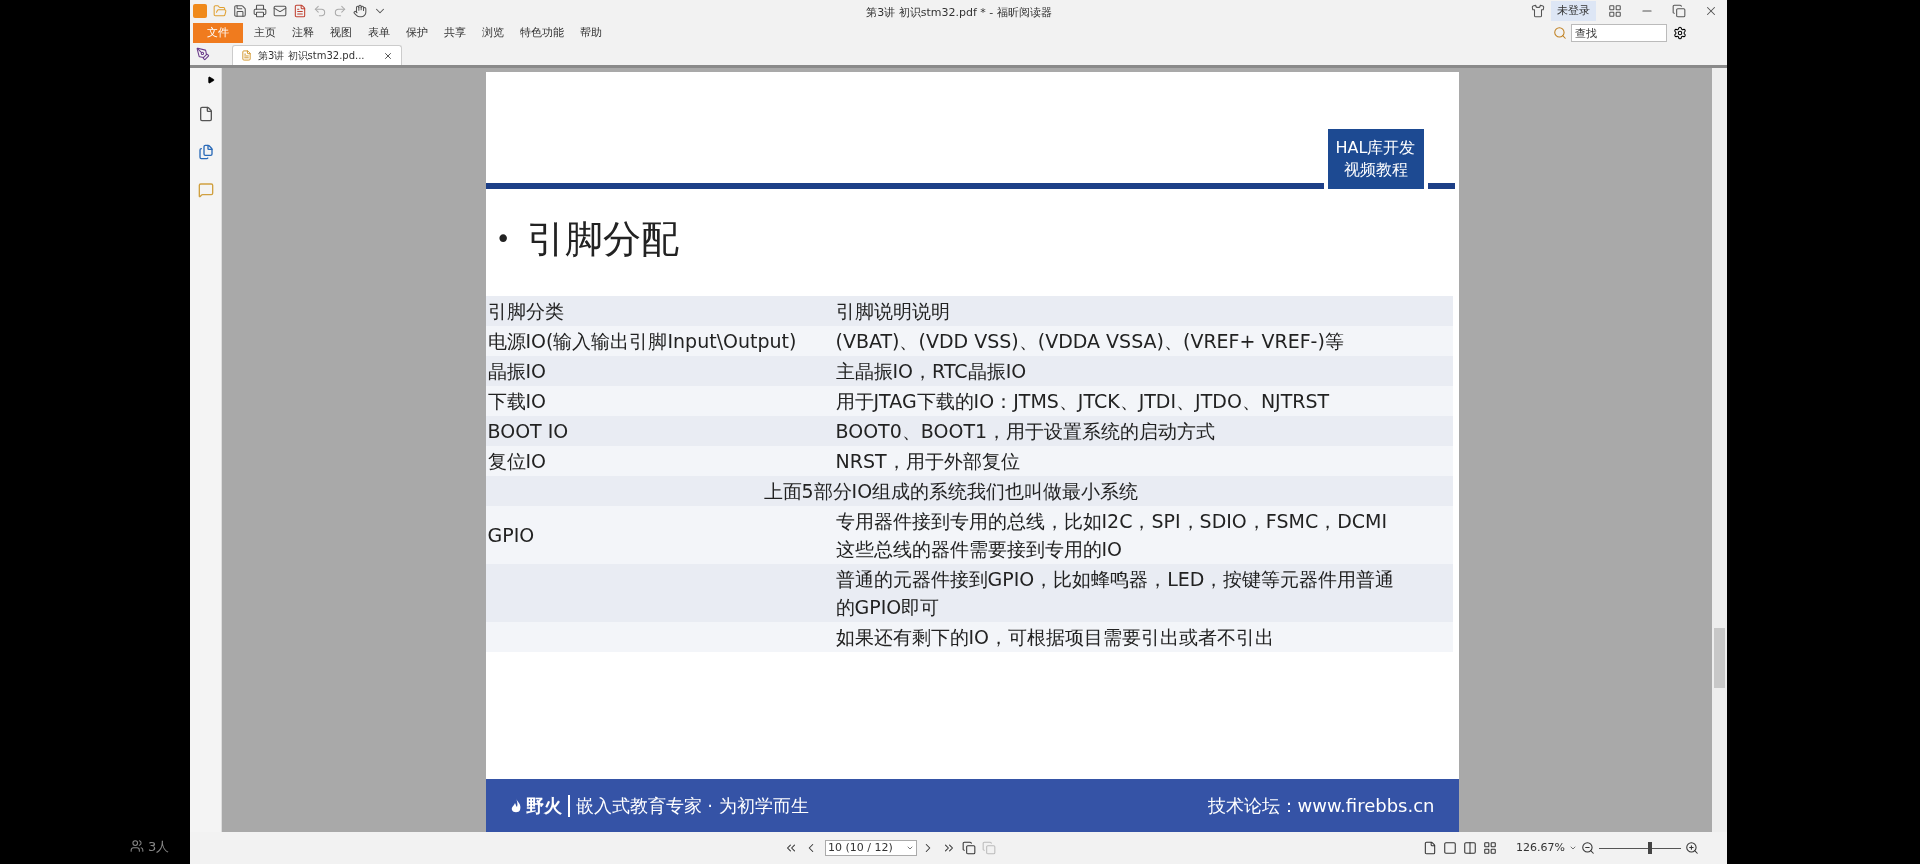 The image size is (1920, 864). I want to click on mail-icon, so click(280, 11).